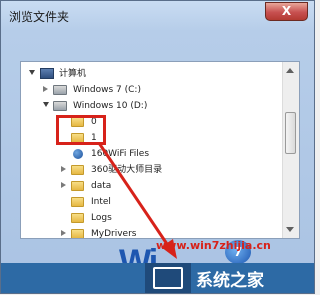 This screenshot has width=320, height=295. Describe the element at coordinates (213, 245) in the screenshot. I see `watermark-url: www.win7zhijia.cn` at that location.